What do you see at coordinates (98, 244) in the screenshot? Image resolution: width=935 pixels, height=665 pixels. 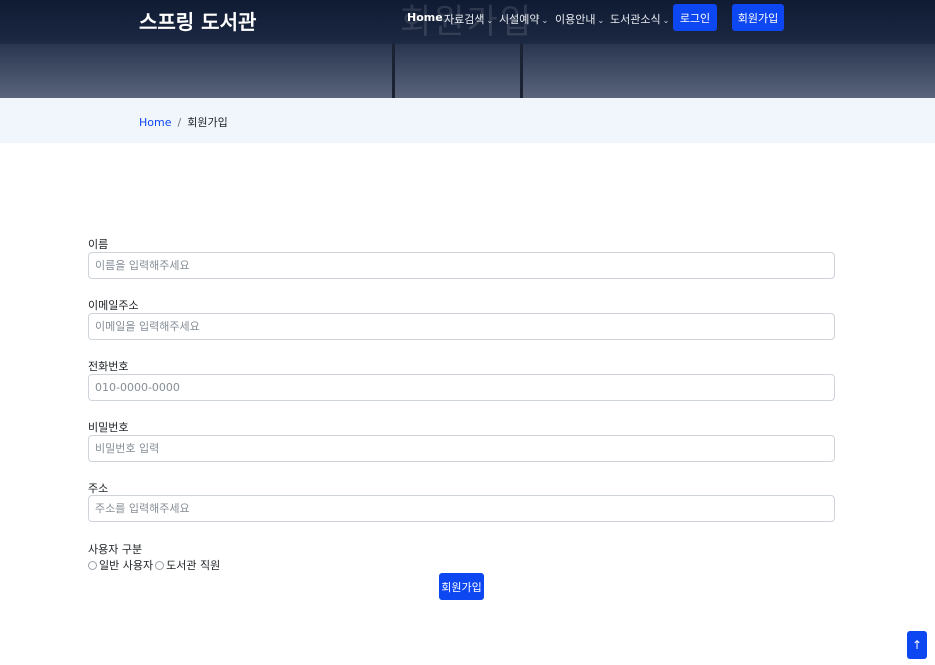 I see `name-label: 이름` at bounding box center [98, 244].